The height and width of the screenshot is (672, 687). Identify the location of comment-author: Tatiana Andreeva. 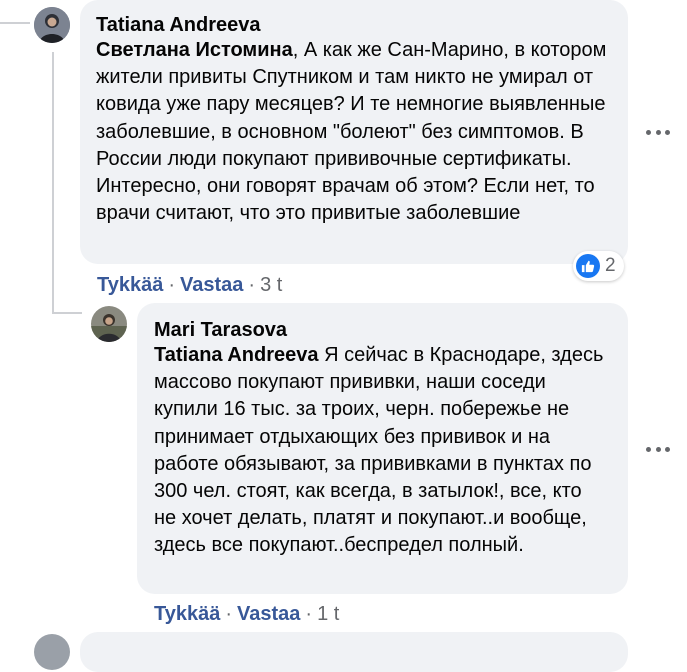
(178, 25).